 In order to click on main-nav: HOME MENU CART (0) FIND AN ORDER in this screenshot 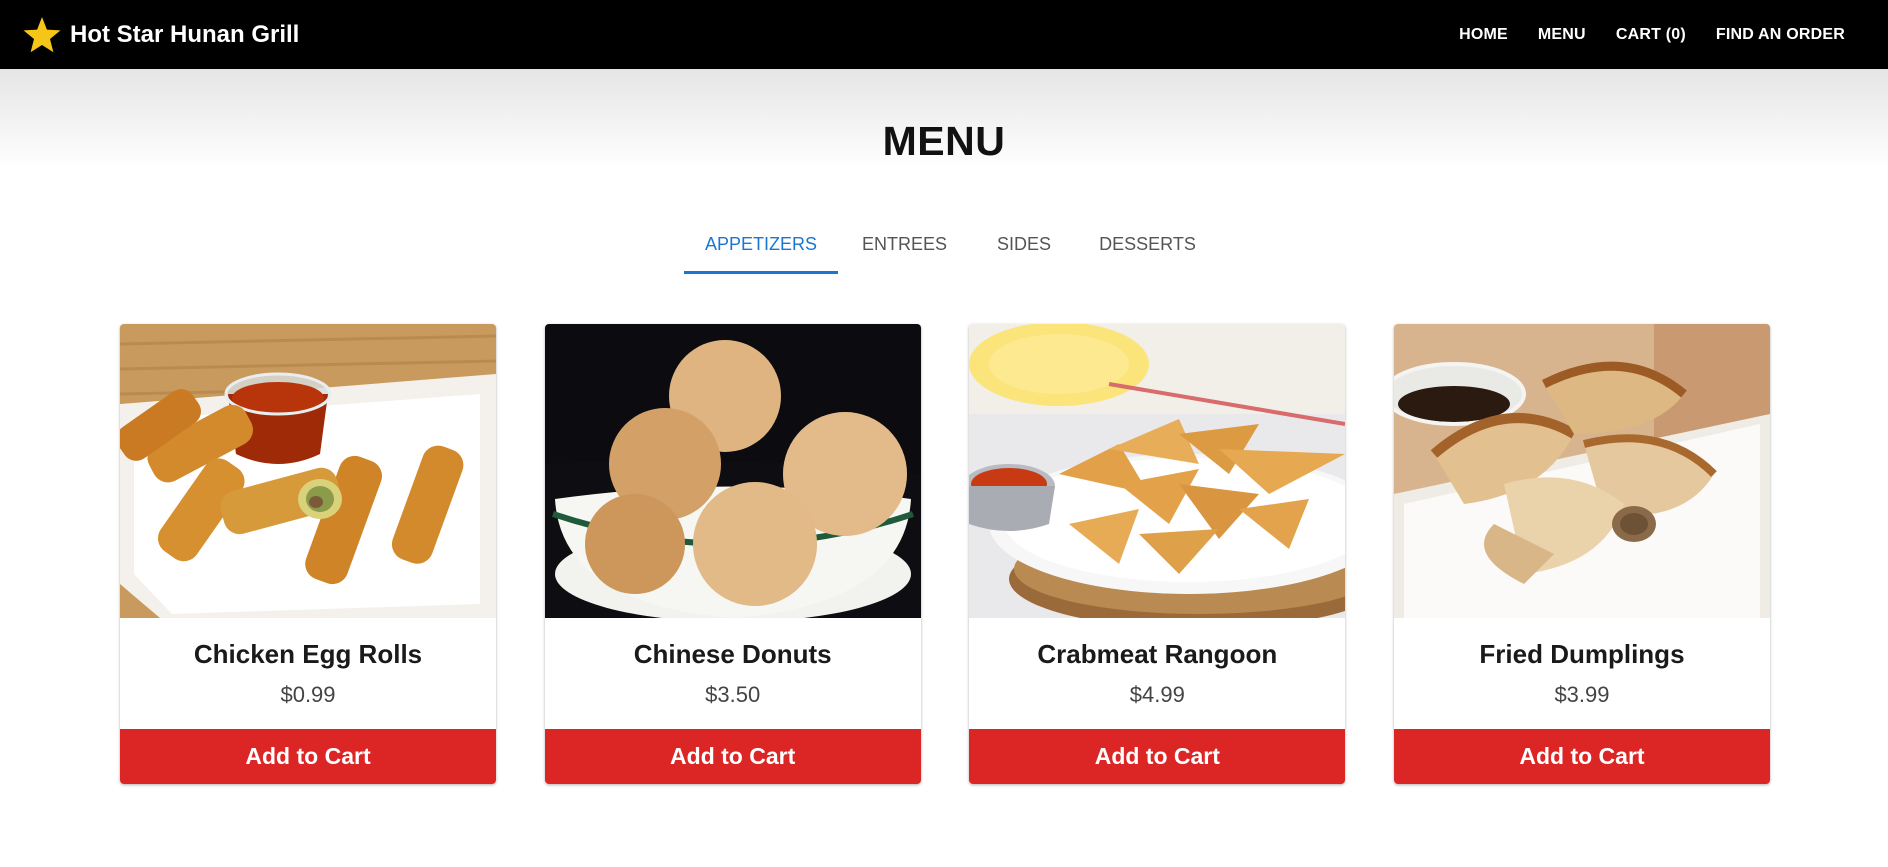, I will do `click(1637, 35)`.